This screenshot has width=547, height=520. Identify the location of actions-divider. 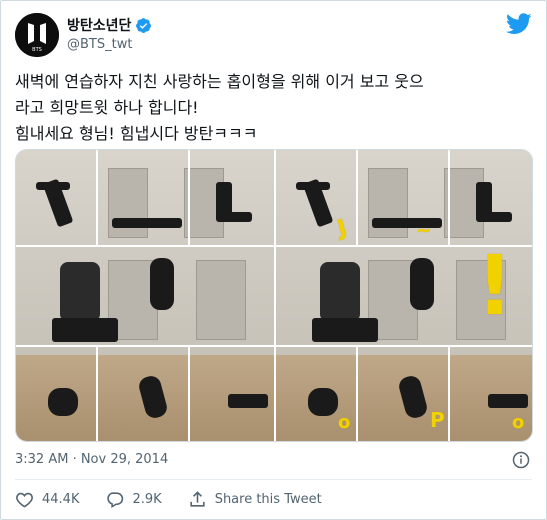
(273, 479).